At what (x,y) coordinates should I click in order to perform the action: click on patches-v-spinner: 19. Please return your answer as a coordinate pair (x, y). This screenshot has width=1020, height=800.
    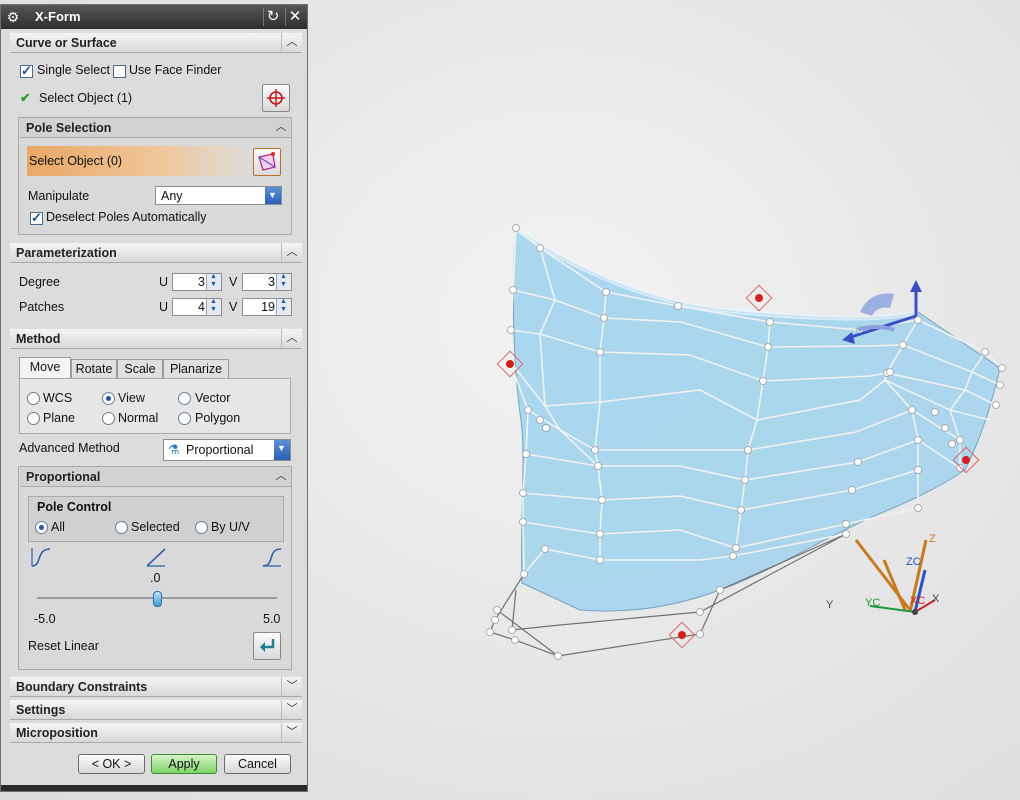
    Looking at the image, I should click on (267, 307).